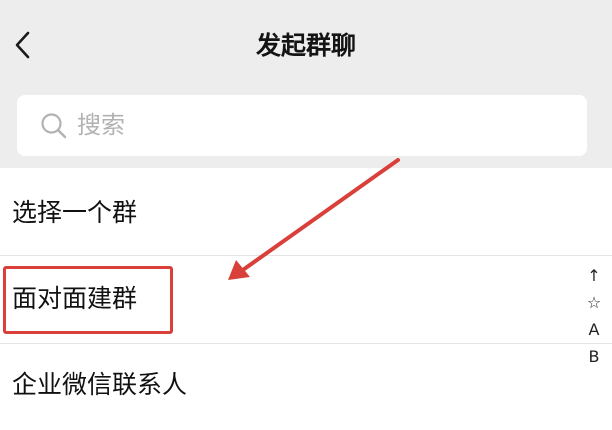 Image resolution: width=612 pixels, height=430 pixels. Describe the element at coordinates (302, 125) in the screenshot. I see `search-input: 搜索` at that location.